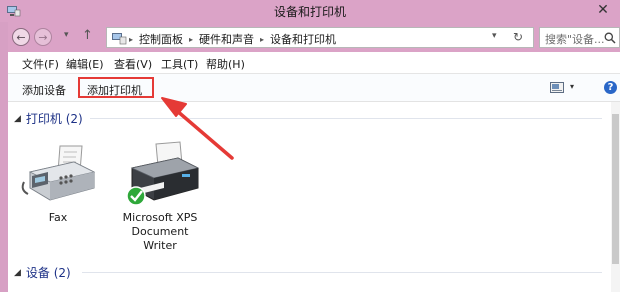 The width and height of the screenshot is (620, 292). I want to click on group-title: 设备 (2), so click(48, 273).